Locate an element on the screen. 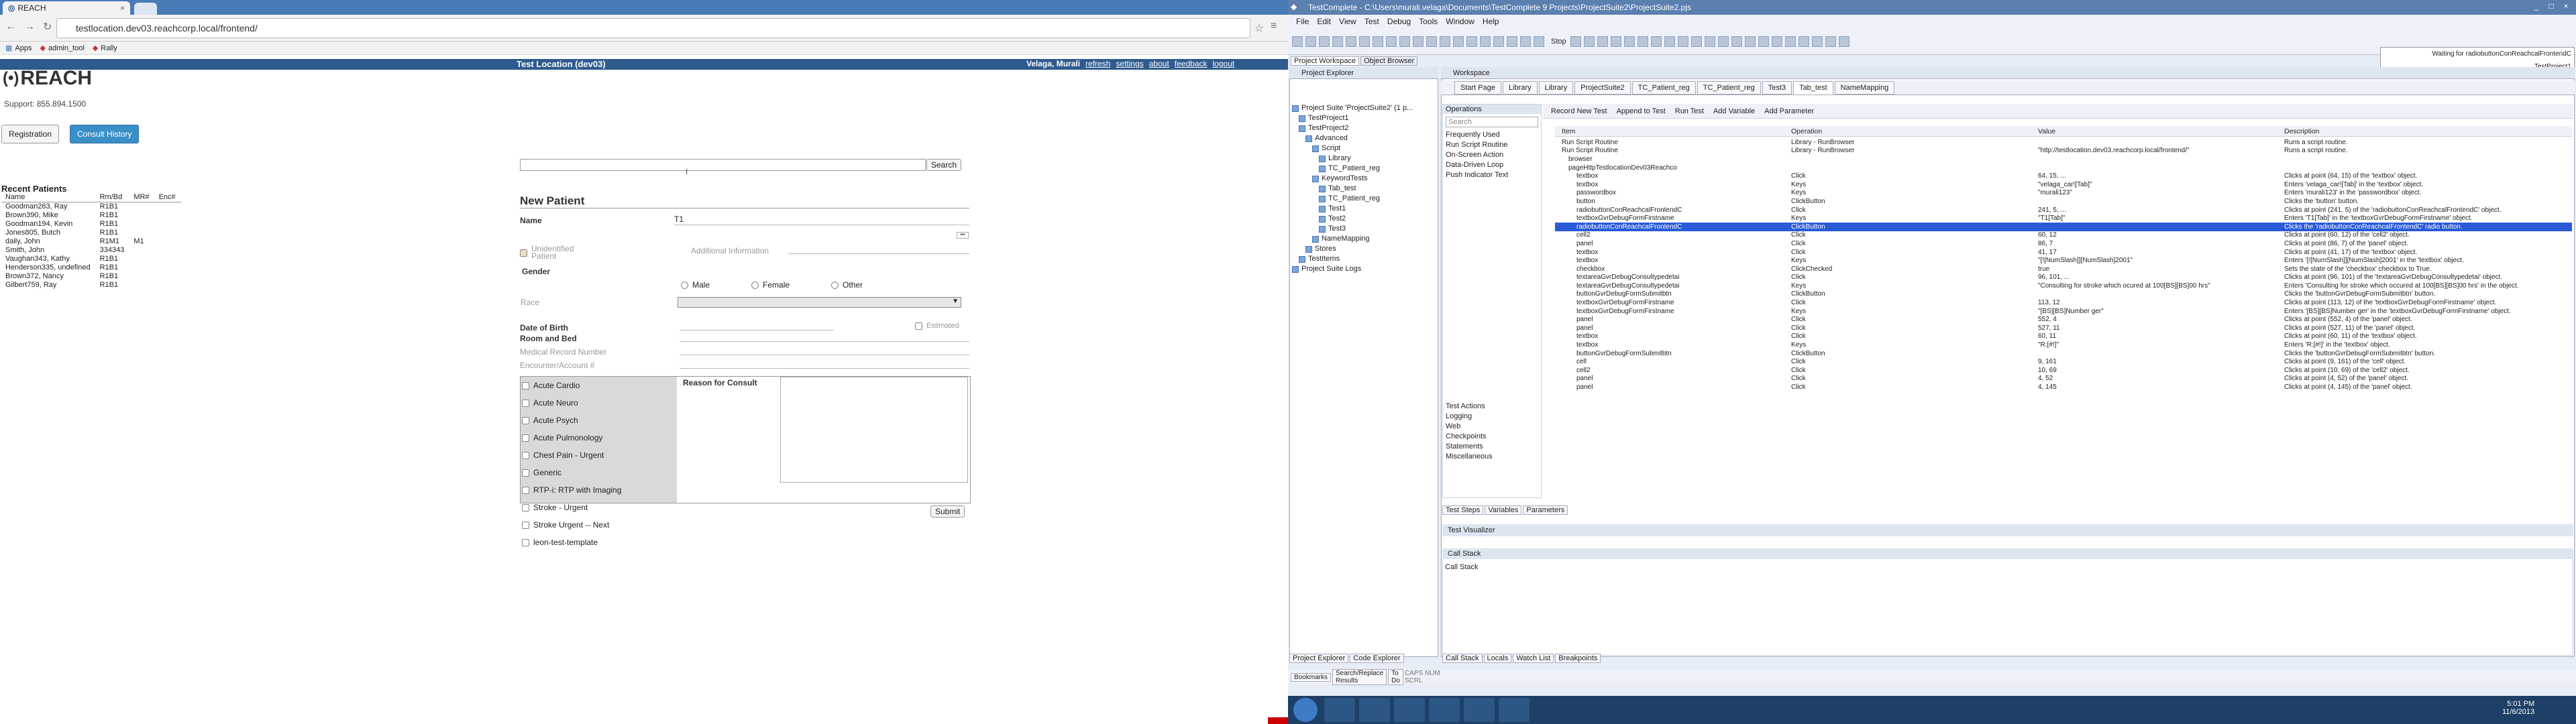  name-field: T1 is located at coordinates (821, 220).